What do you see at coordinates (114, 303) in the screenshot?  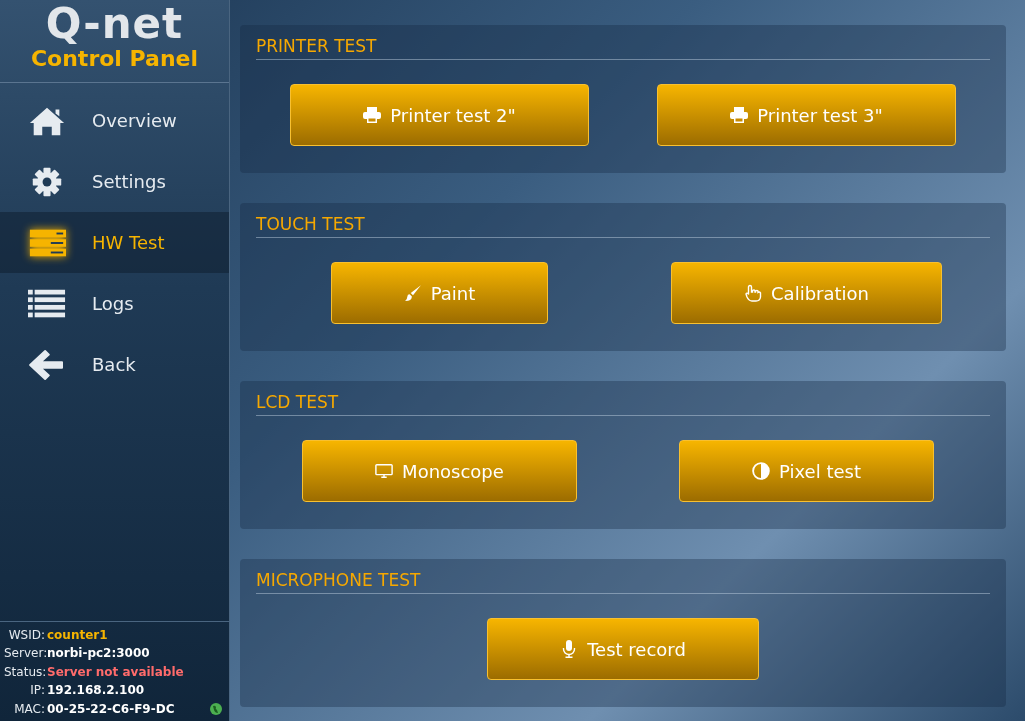 I see `nav-item: Logs` at bounding box center [114, 303].